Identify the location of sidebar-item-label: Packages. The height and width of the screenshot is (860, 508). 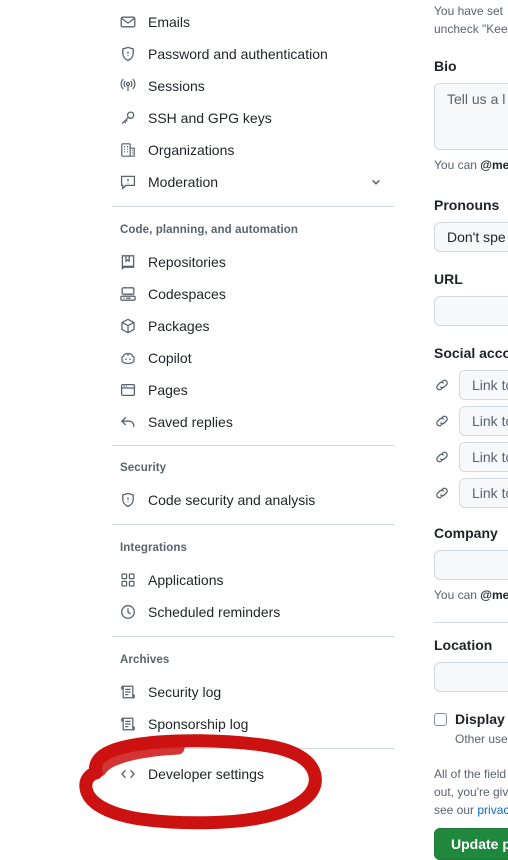
(179, 326).